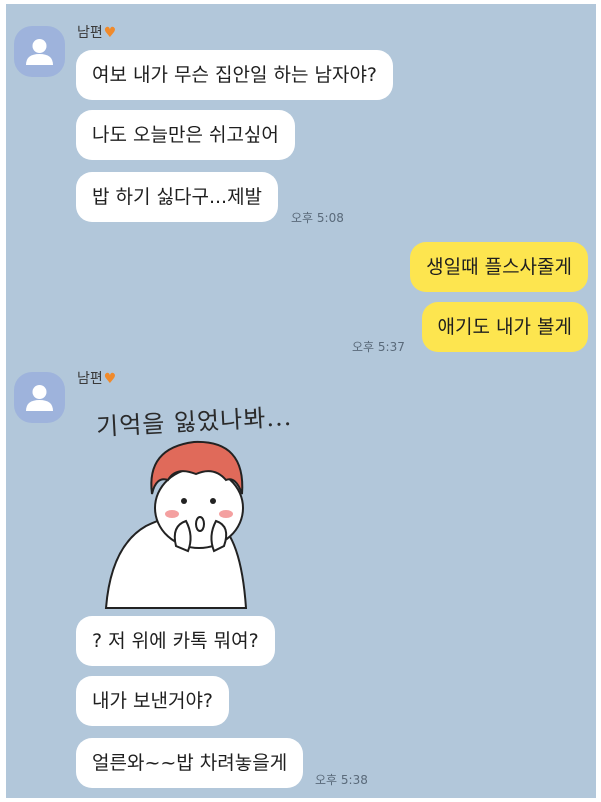 The height and width of the screenshot is (802, 601). Describe the element at coordinates (504, 327) in the screenshot. I see `outgoing-message: 애기도 내가 볼게` at that location.